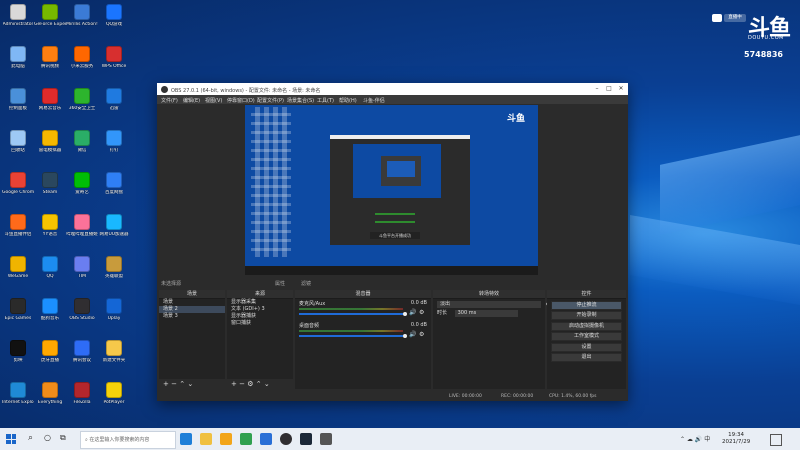 This screenshot has width=800, height=450. What do you see at coordinates (280, 283) in the screenshot?
I see `properties-button: 属性` at bounding box center [280, 283].